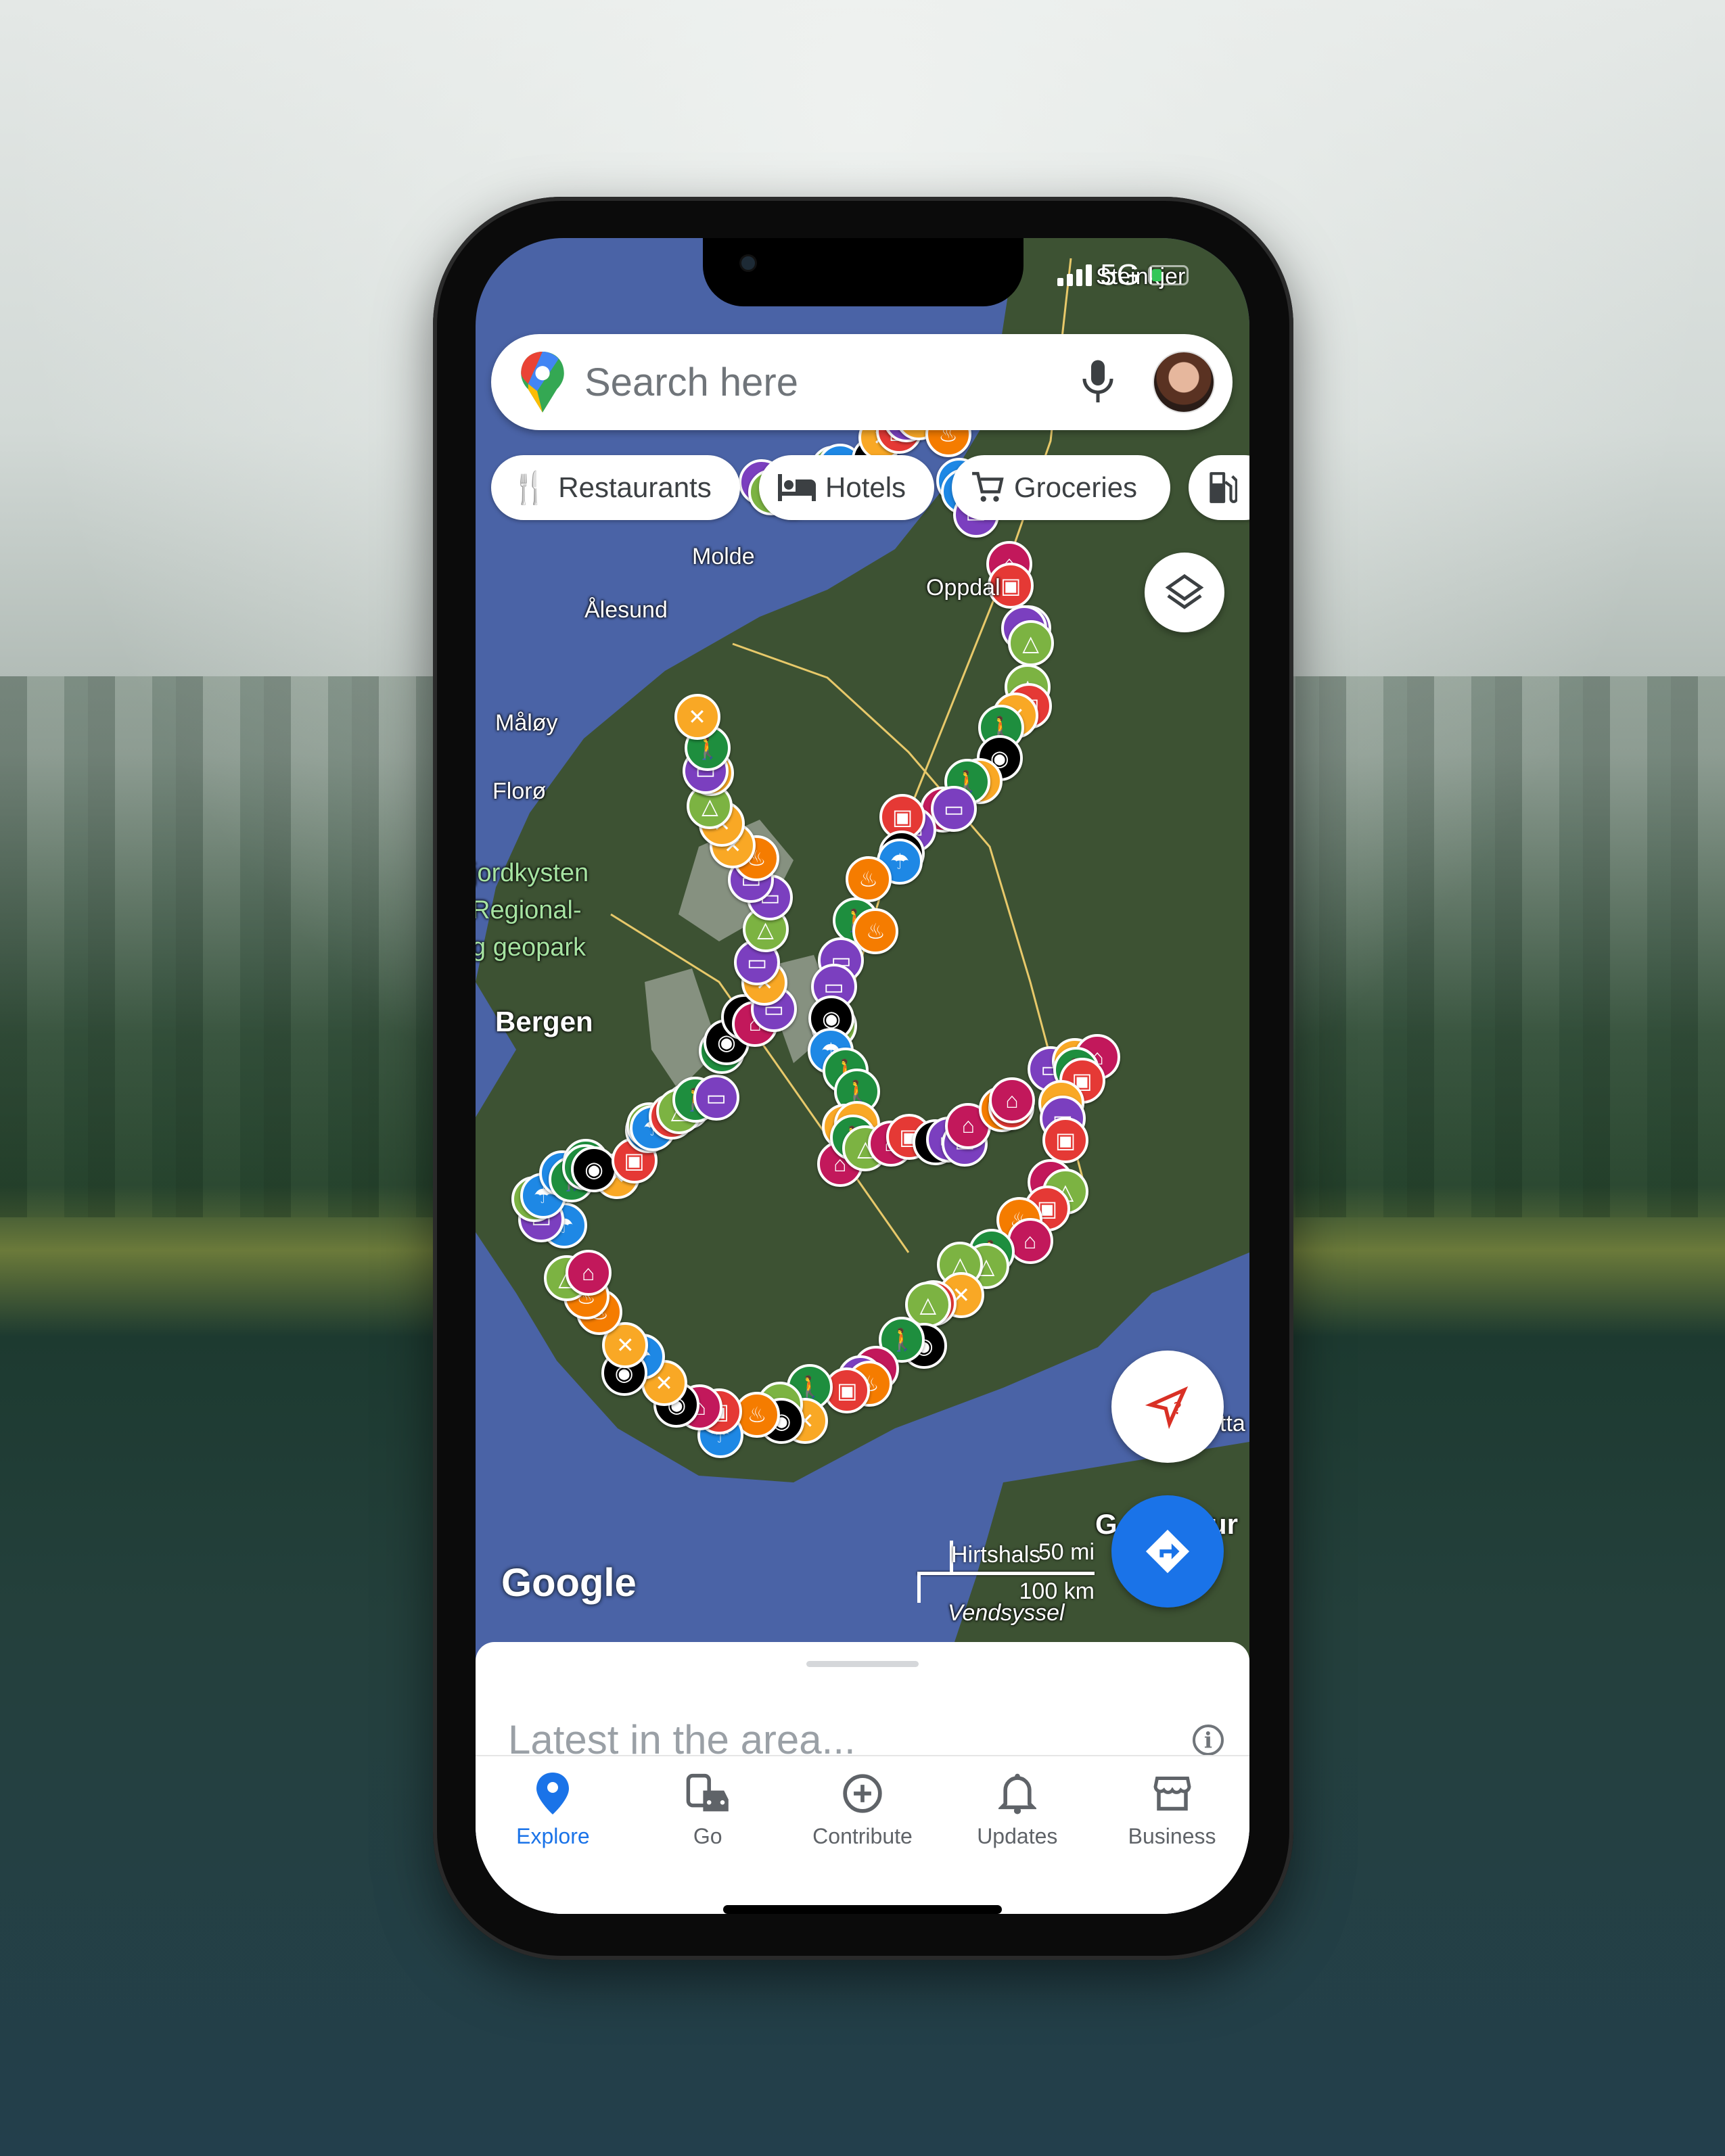 The width and height of the screenshot is (1725, 2156). I want to click on nav-explore: Explore, so click(553, 1835).